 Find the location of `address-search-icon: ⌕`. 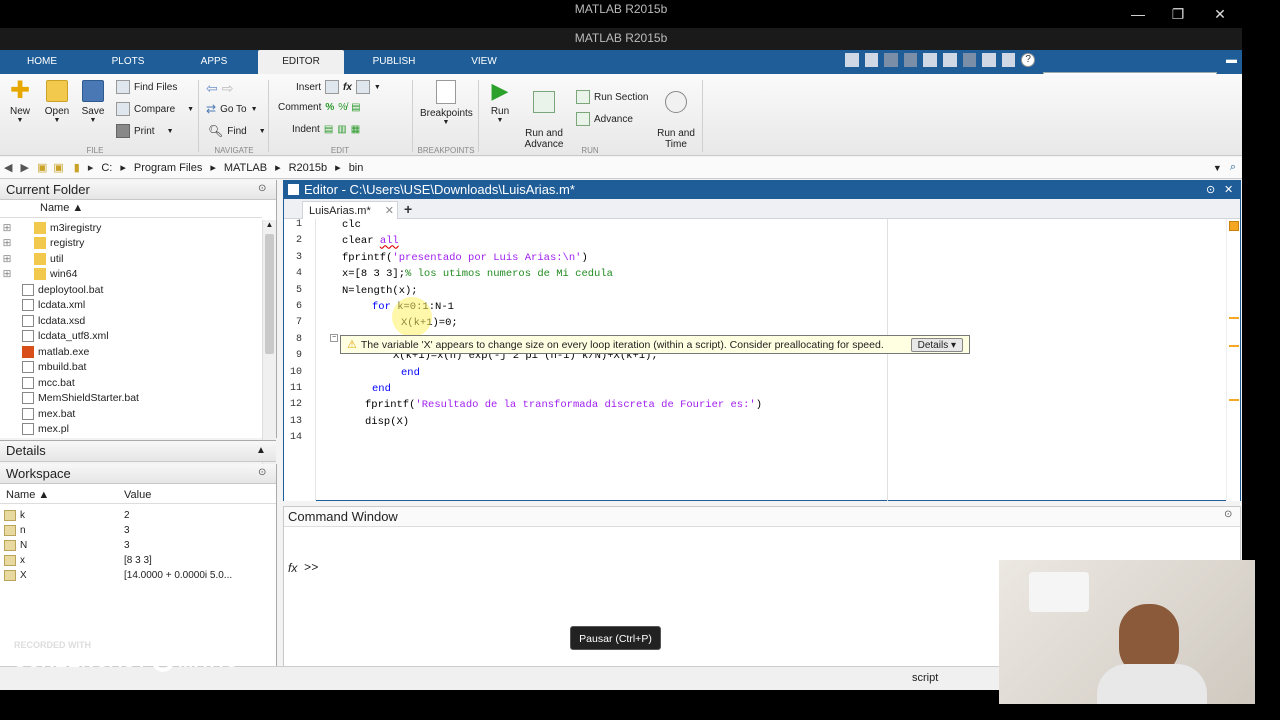

address-search-icon: ⌕ is located at coordinates (1233, 167).